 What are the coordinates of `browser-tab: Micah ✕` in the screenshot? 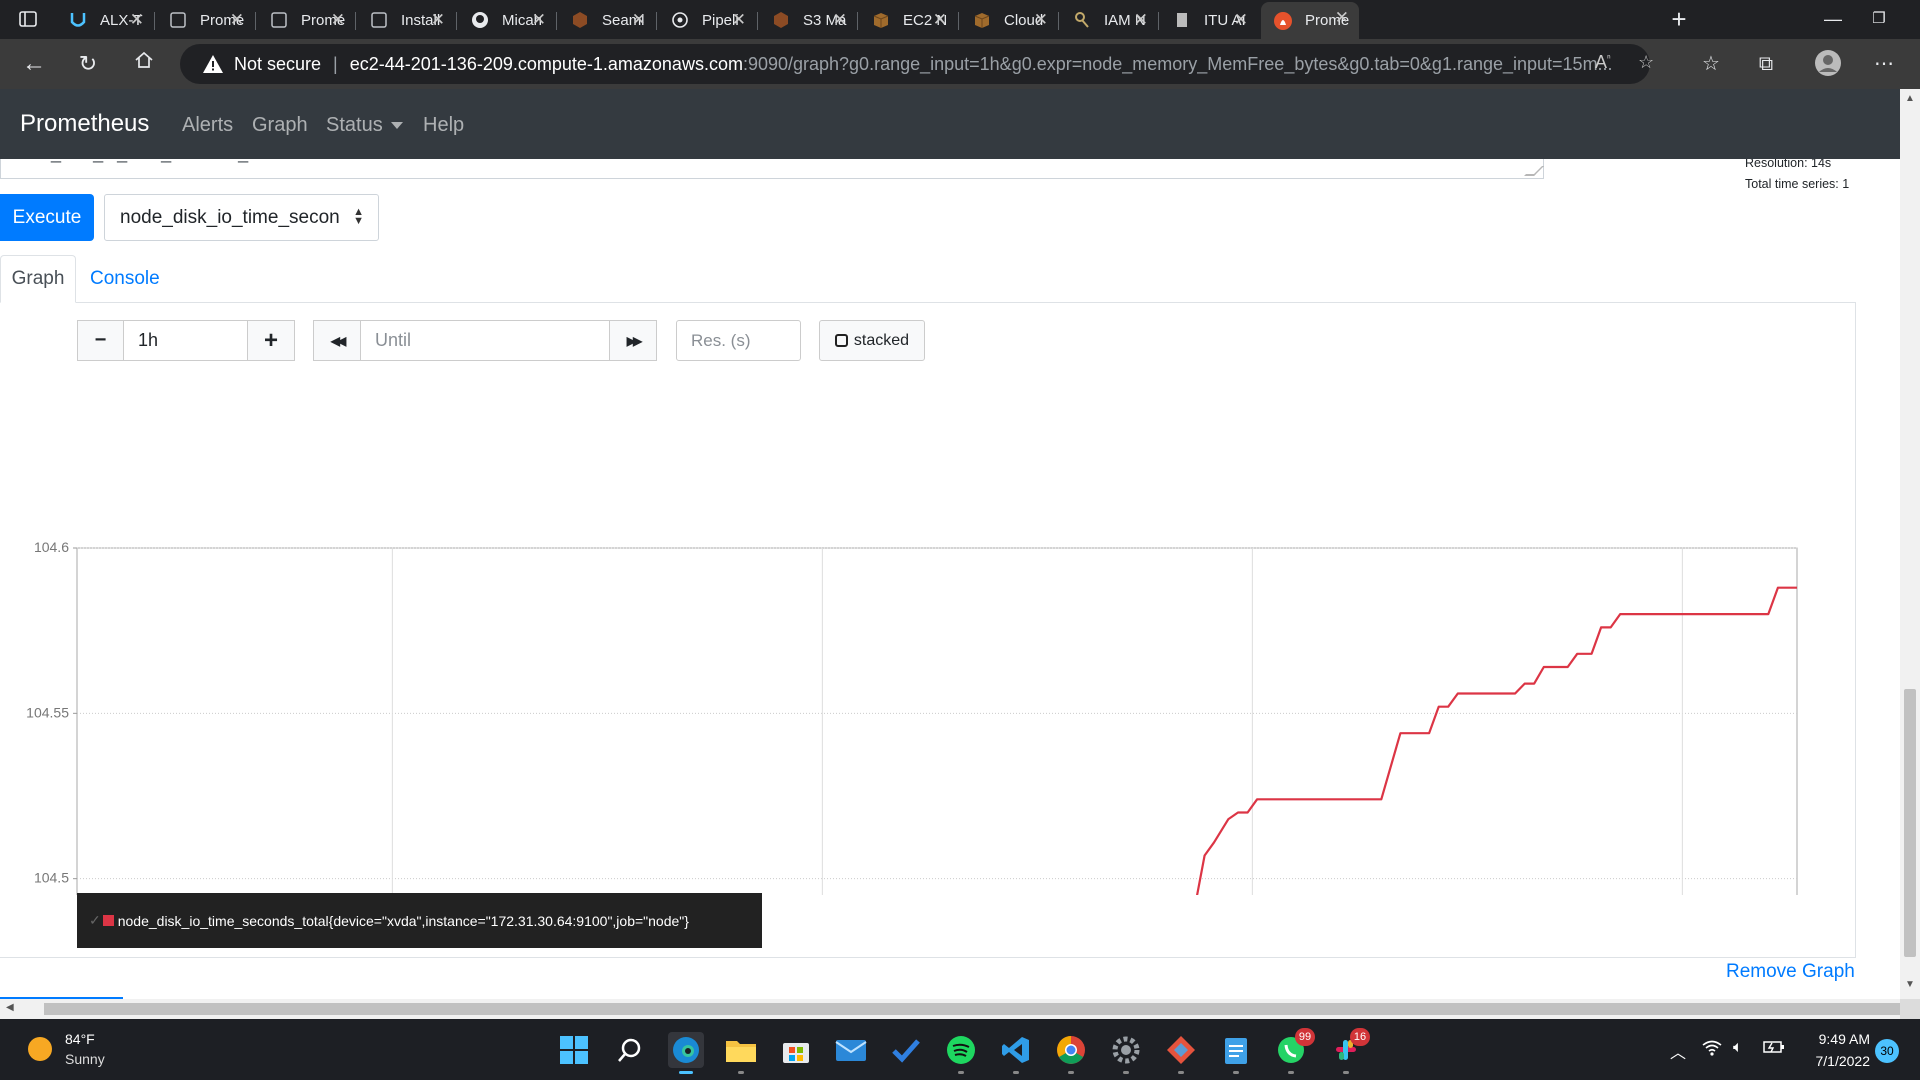 It's located at (507, 20).